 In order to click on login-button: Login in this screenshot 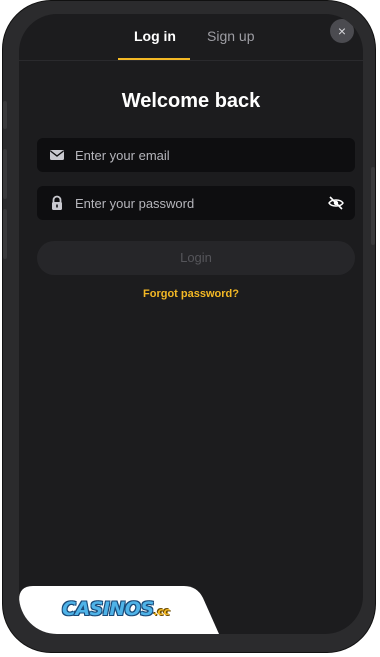, I will do `click(196, 258)`.